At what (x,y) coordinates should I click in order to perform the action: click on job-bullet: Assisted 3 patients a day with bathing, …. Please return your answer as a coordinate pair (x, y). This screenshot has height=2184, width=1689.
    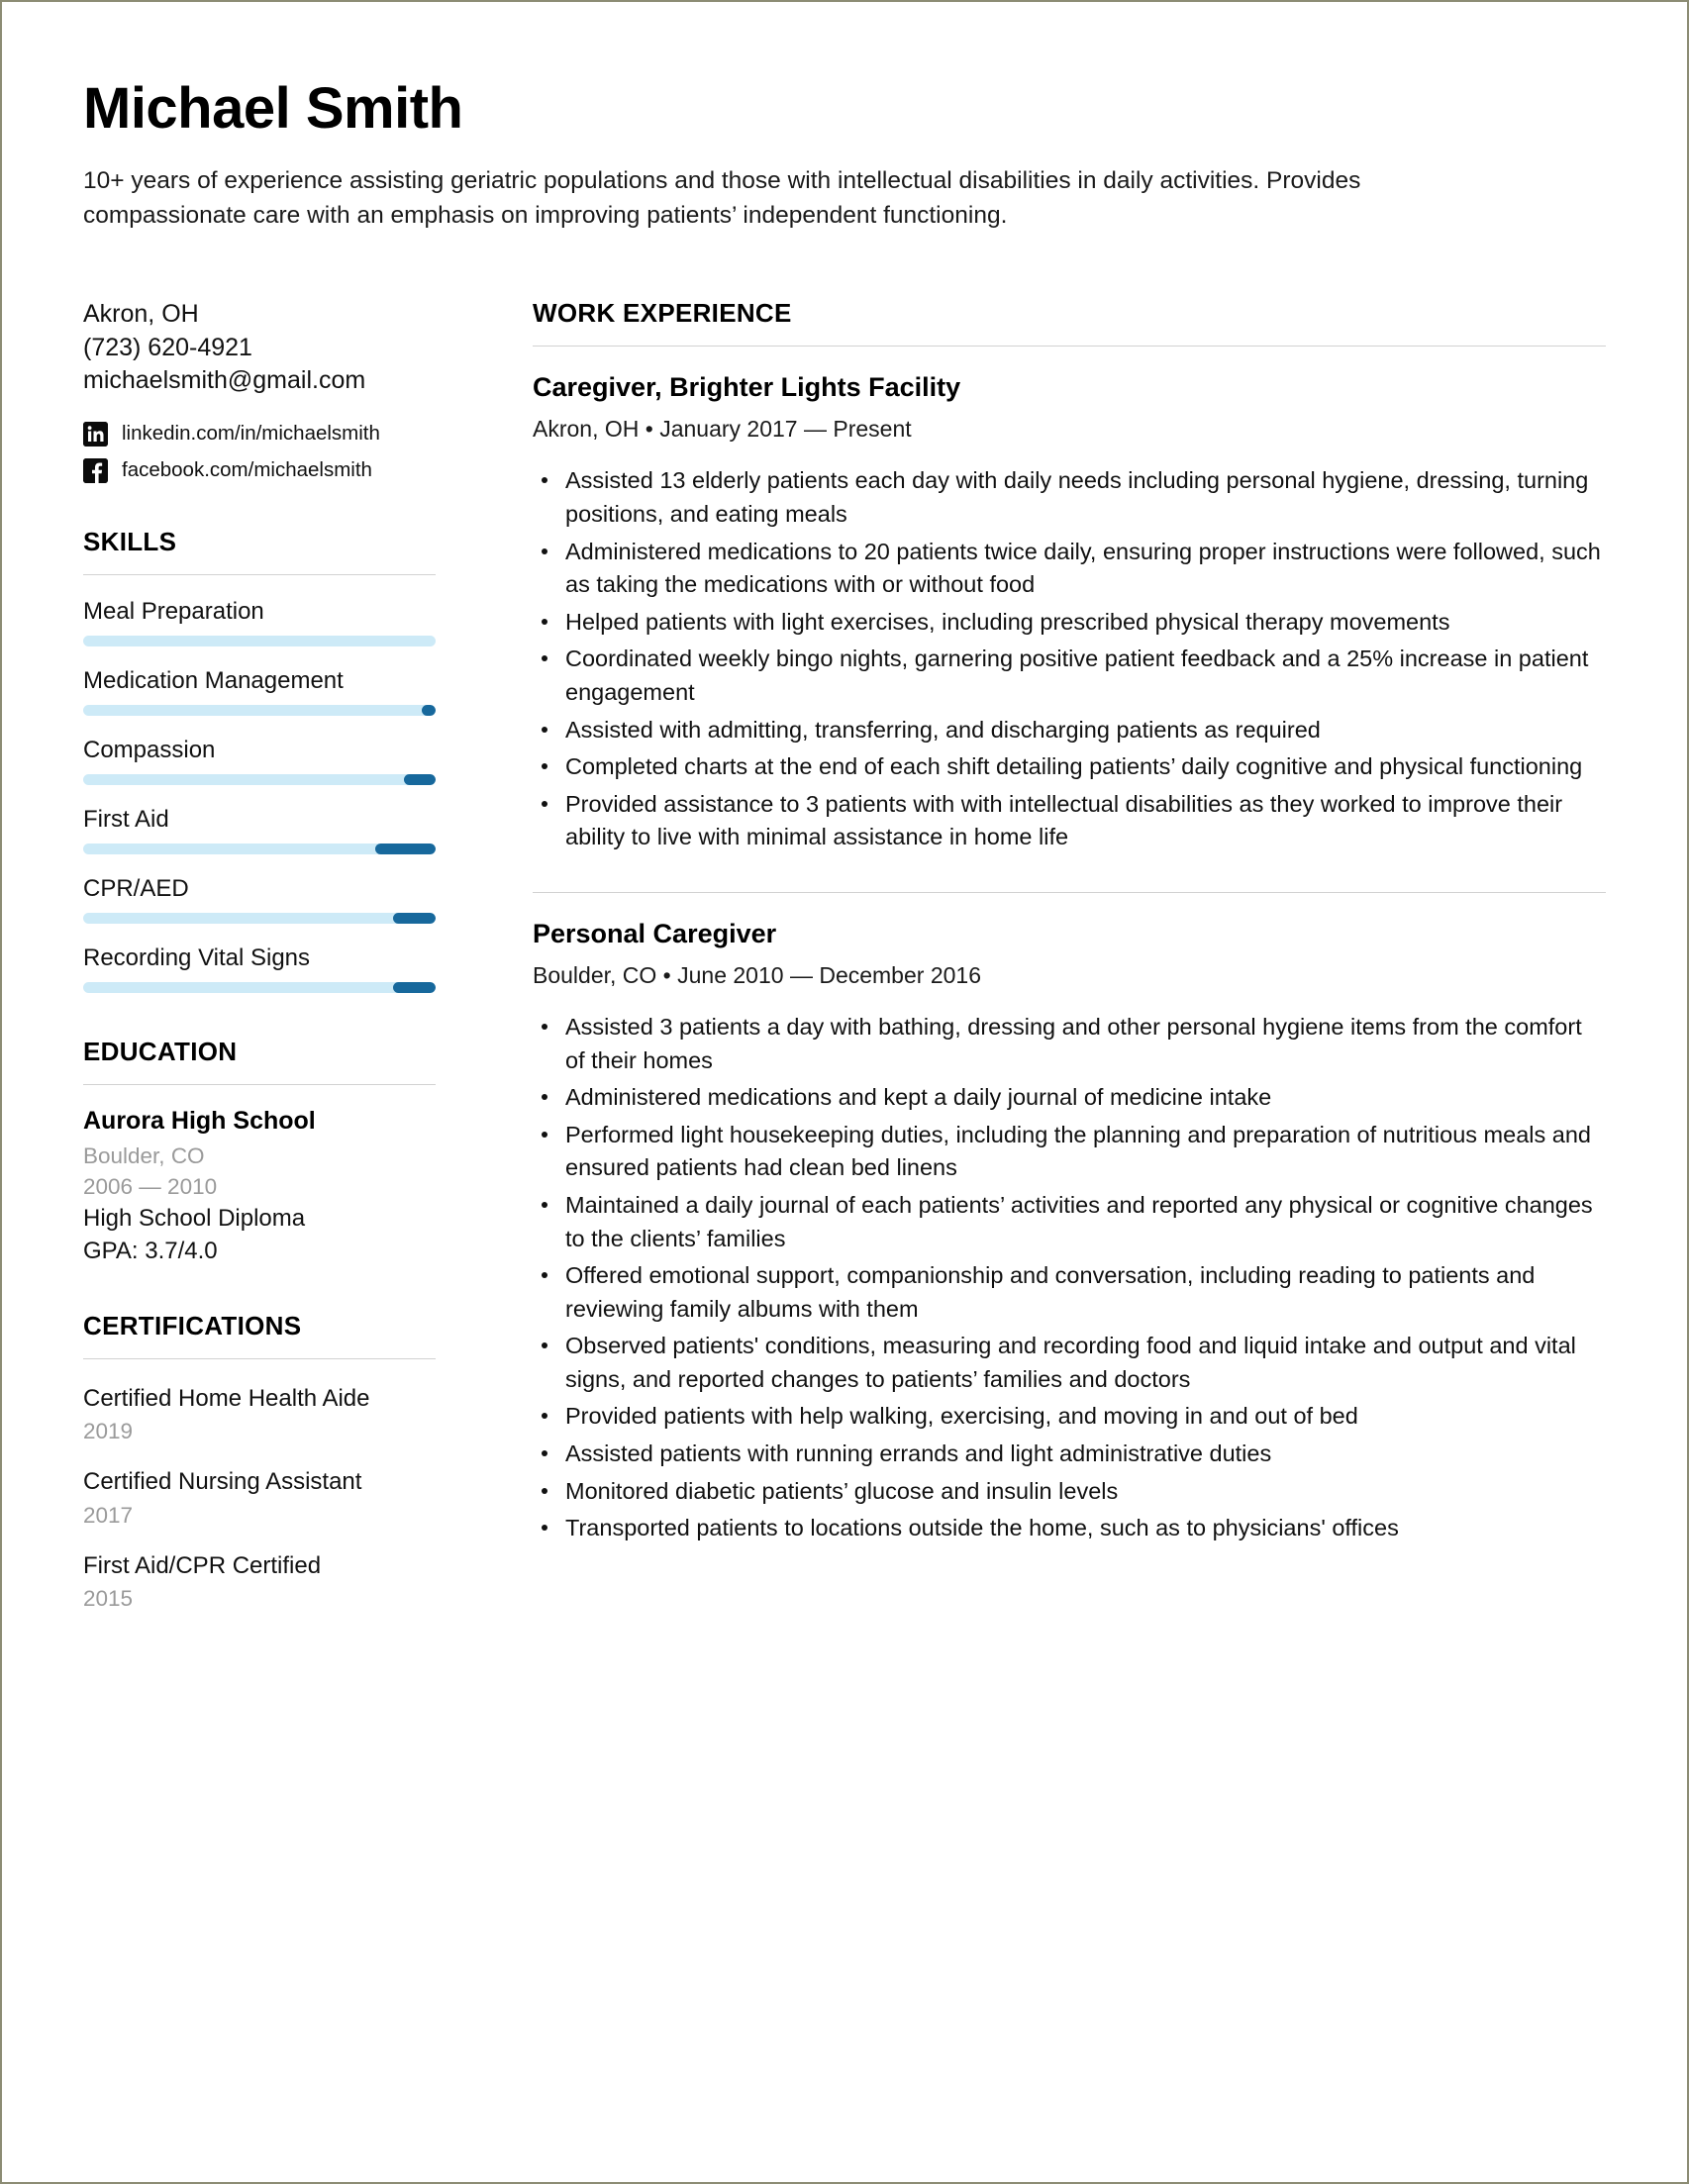
    Looking at the image, I should click on (1069, 1044).